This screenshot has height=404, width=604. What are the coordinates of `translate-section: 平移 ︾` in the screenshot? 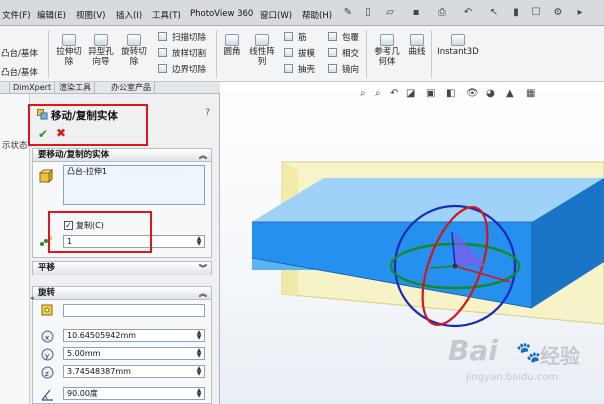 It's located at (122, 268).